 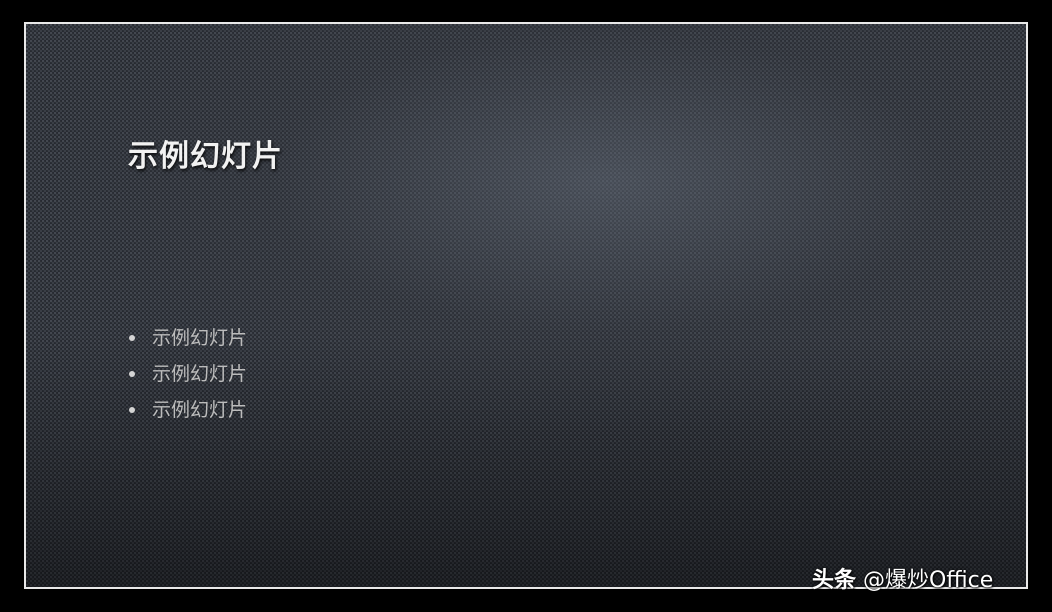 I want to click on watermark-brand: 头条, so click(x=834, y=580).